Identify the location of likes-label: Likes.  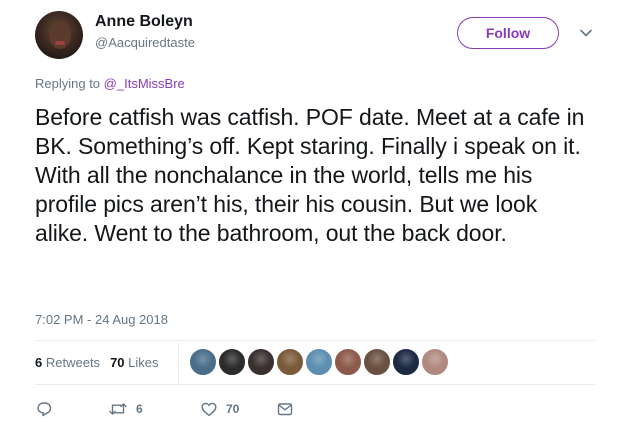
(143, 362).